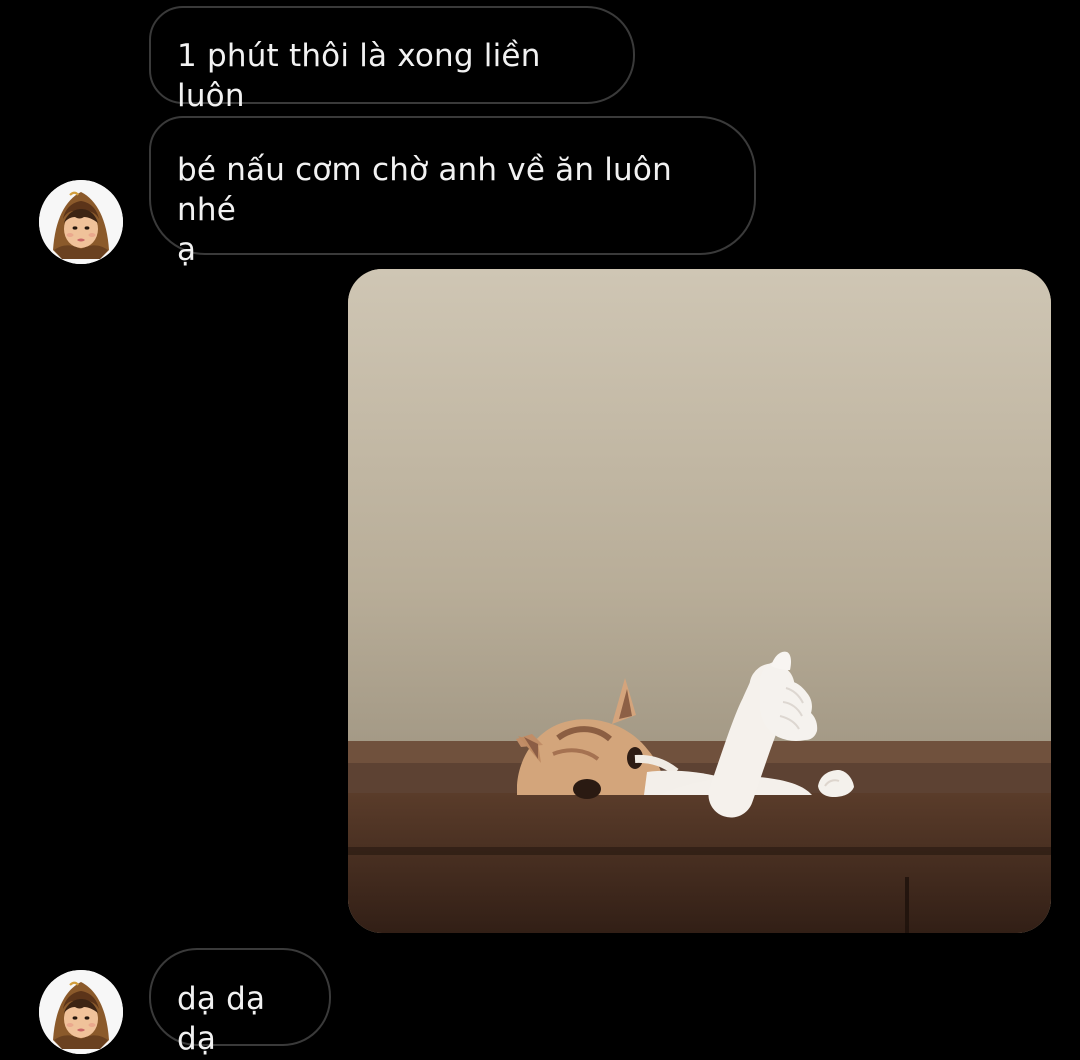 This screenshot has width=1080, height=1060. I want to click on message-bubble: bé nấu cơm chờ anh về ăn luôn nhé ạ, so click(452, 192).